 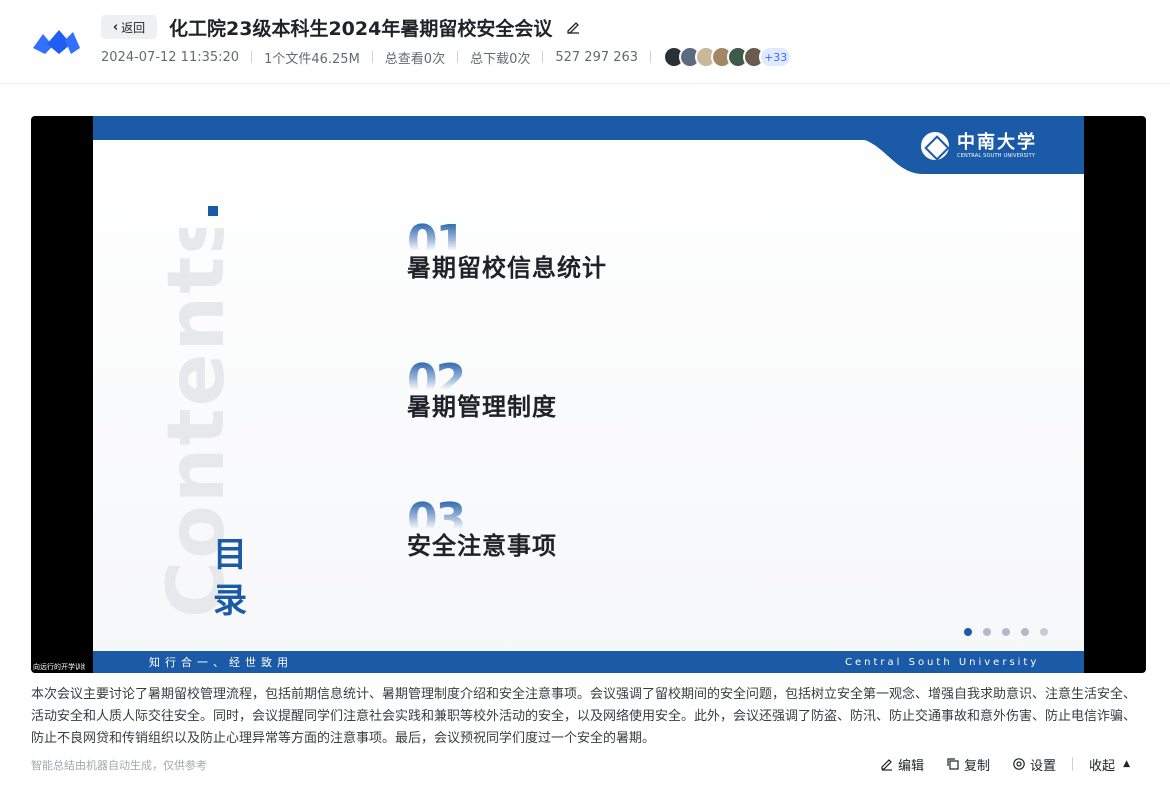 I want to click on meta-views: 总查看0次, so click(x=415, y=59).